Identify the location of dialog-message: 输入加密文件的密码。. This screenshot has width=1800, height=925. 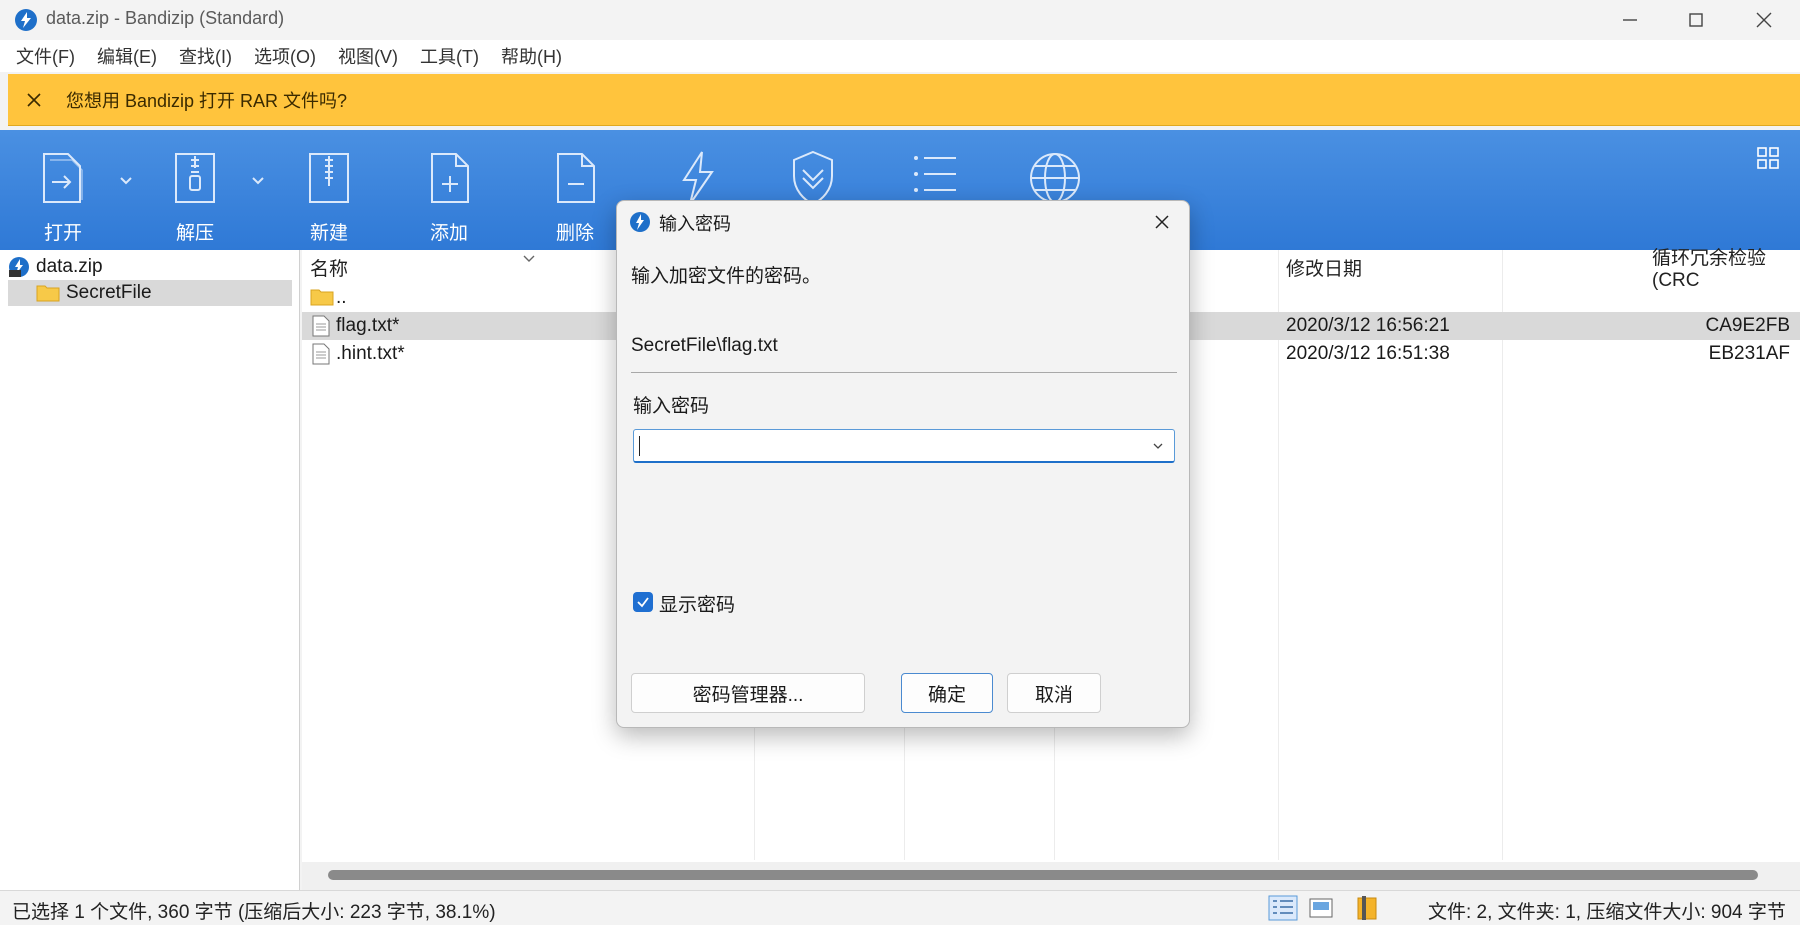
(726, 276).